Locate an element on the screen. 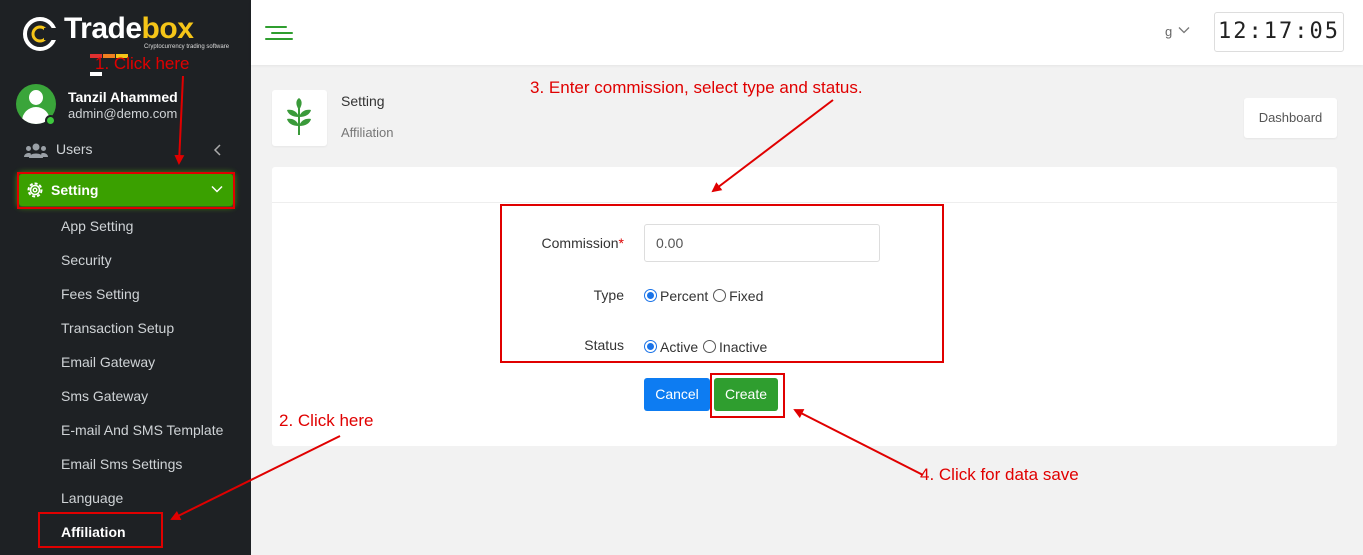  page-title: Setting is located at coordinates (363, 101).